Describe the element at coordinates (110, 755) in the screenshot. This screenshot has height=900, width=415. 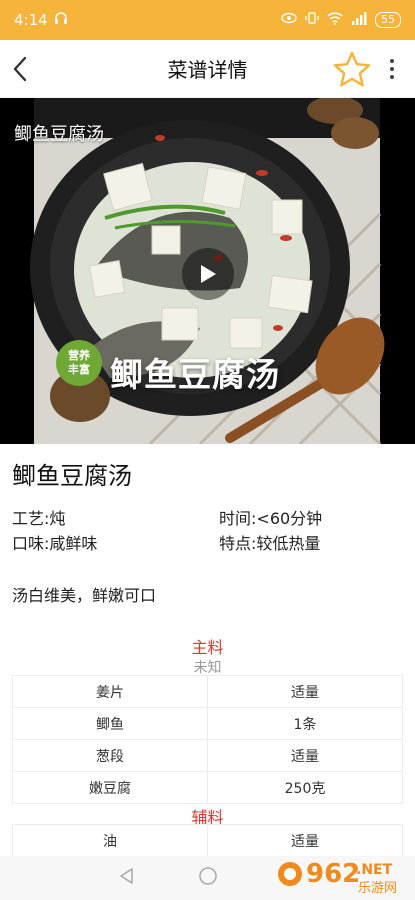
I see `ingredient-name: 葱段` at that location.